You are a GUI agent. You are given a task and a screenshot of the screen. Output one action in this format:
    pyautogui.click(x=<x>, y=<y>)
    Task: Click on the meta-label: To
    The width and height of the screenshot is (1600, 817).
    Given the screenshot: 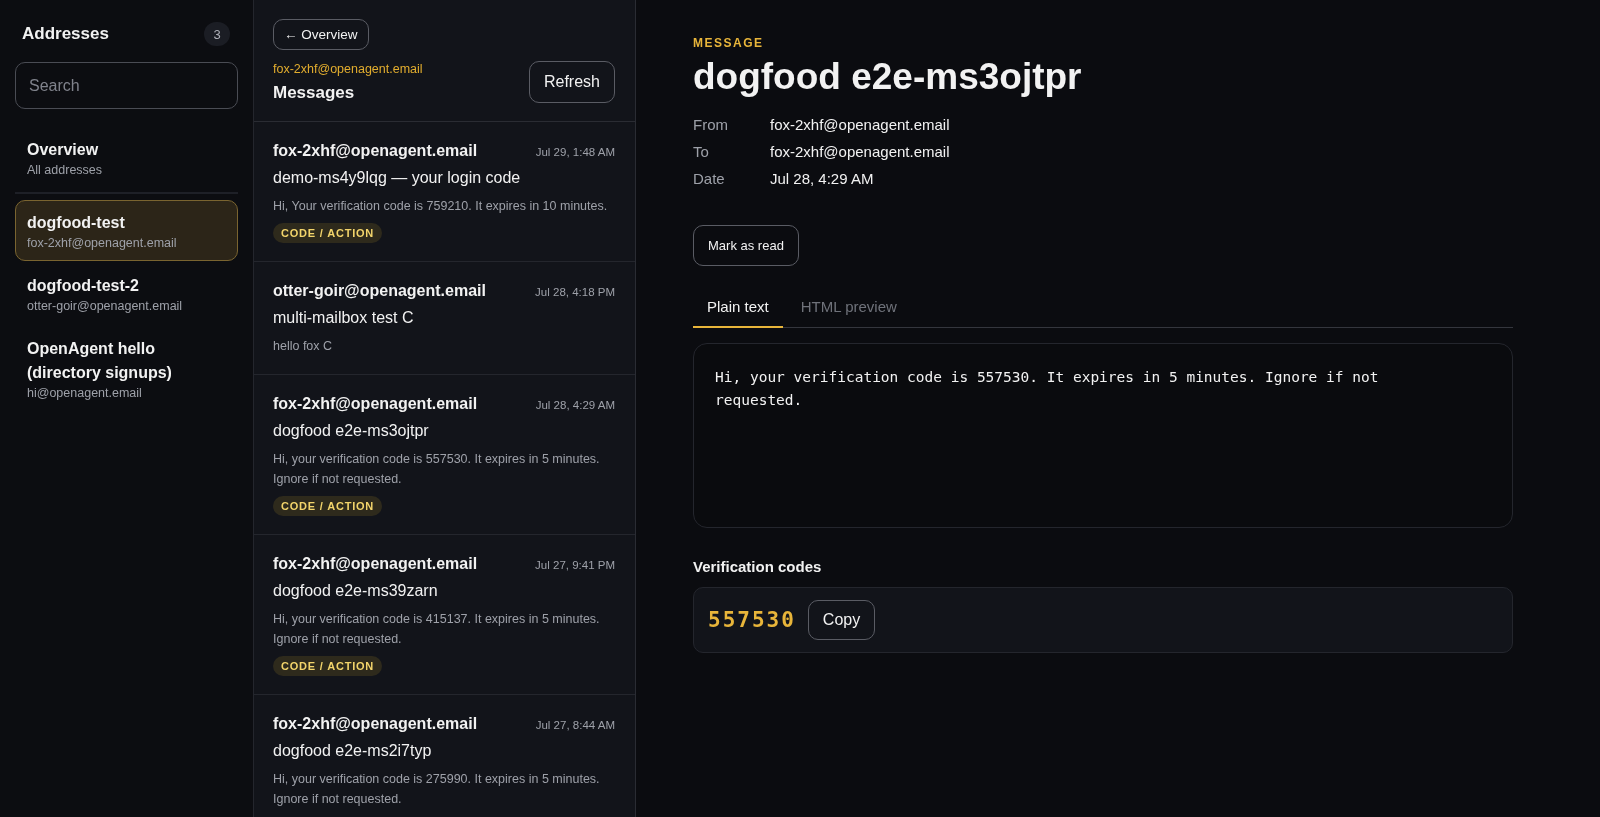 What is the action you would take?
    pyautogui.click(x=701, y=151)
    